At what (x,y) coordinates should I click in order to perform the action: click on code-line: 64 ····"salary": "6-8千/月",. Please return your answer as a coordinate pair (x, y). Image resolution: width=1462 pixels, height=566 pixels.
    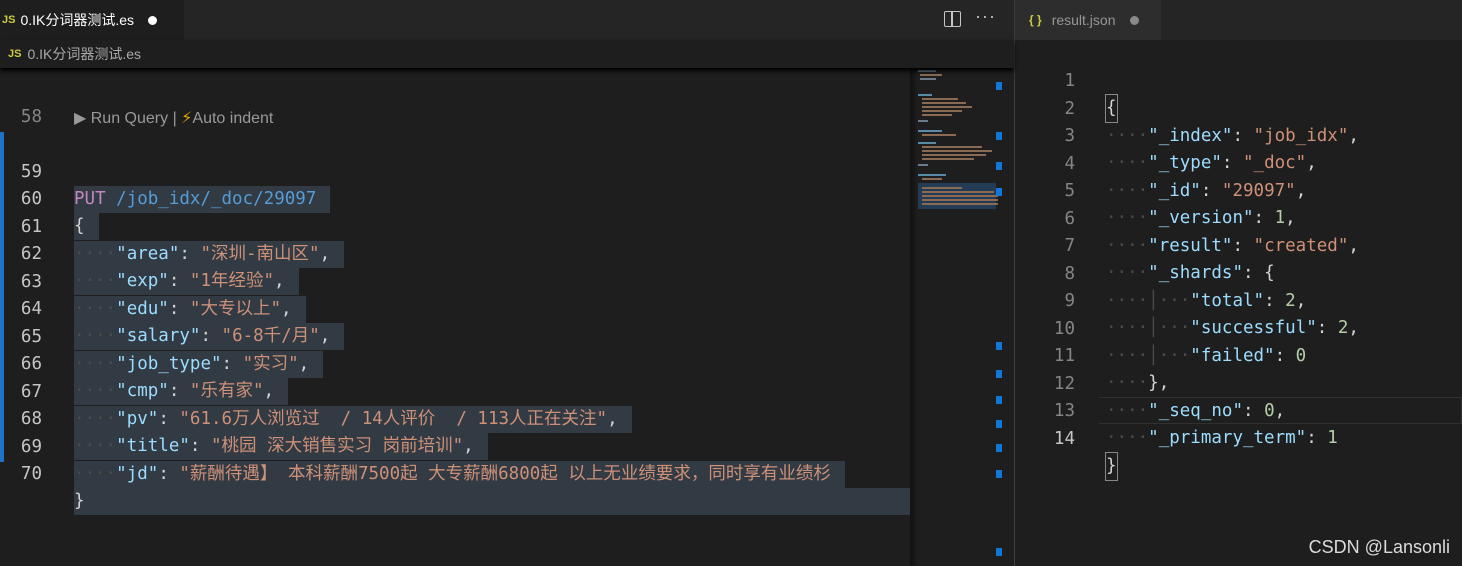
    Looking at the image, I should click on (455, 309).